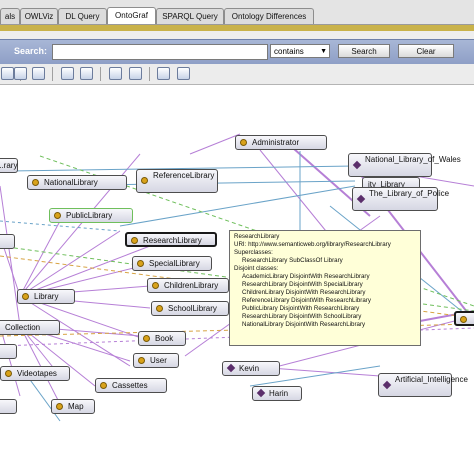 This screenshot has height=474, width=474. Describe the element at coordinates (413, 159) in the screenshot. I see `node-label: National_Library_of_Wales` at that location.